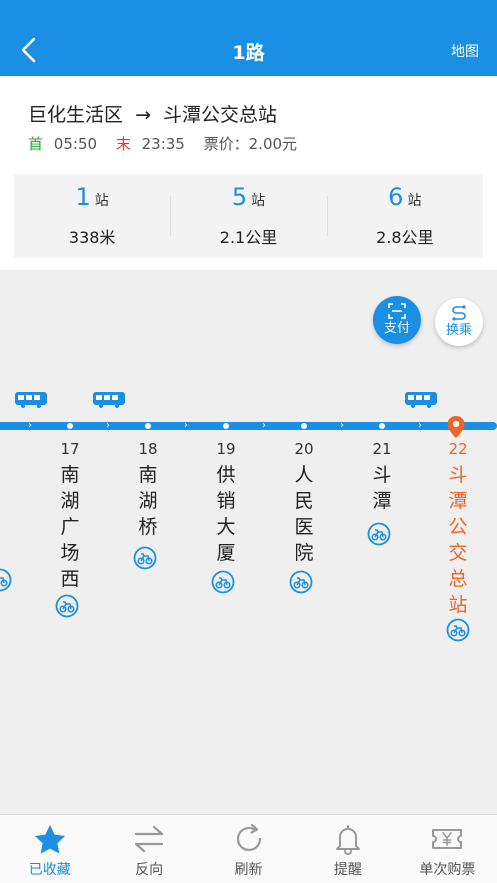 Image resolution: width=497 pixels, height=883 pixels. I want to click on nearby-bus-stats: 1站 338米 5站 2.1公里 6站 2.8公里, so click(248, 216).